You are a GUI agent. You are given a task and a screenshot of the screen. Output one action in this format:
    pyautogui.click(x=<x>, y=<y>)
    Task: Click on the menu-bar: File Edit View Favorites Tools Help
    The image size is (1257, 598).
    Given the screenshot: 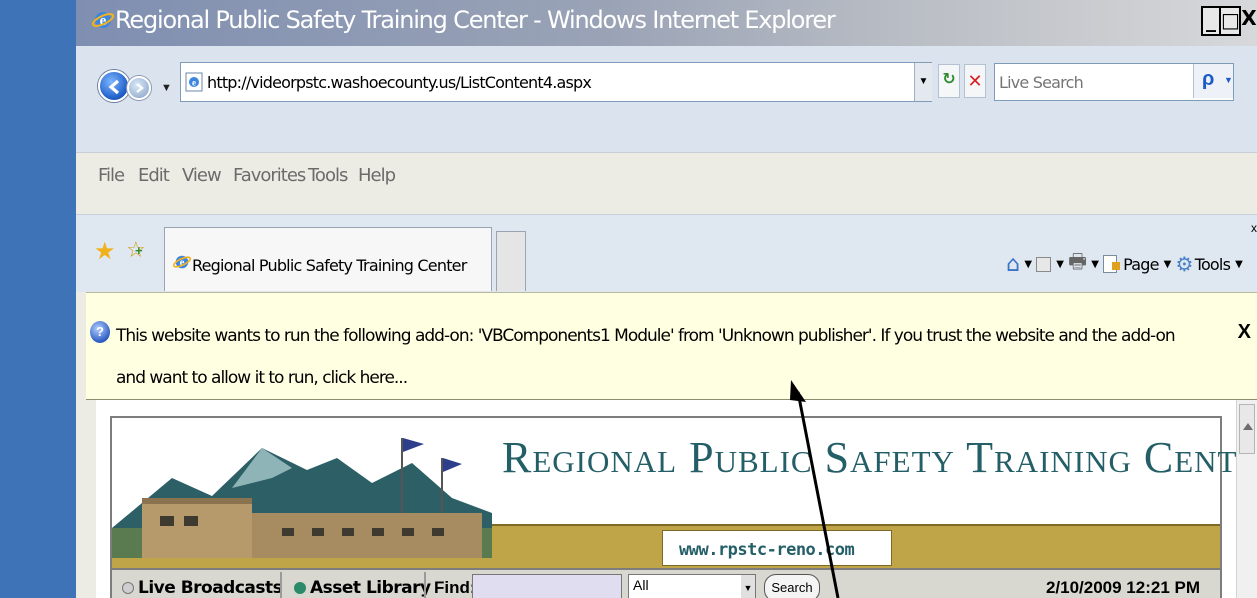 What is the action you would take?
    pyautogui.click(x=666, y=183)
    